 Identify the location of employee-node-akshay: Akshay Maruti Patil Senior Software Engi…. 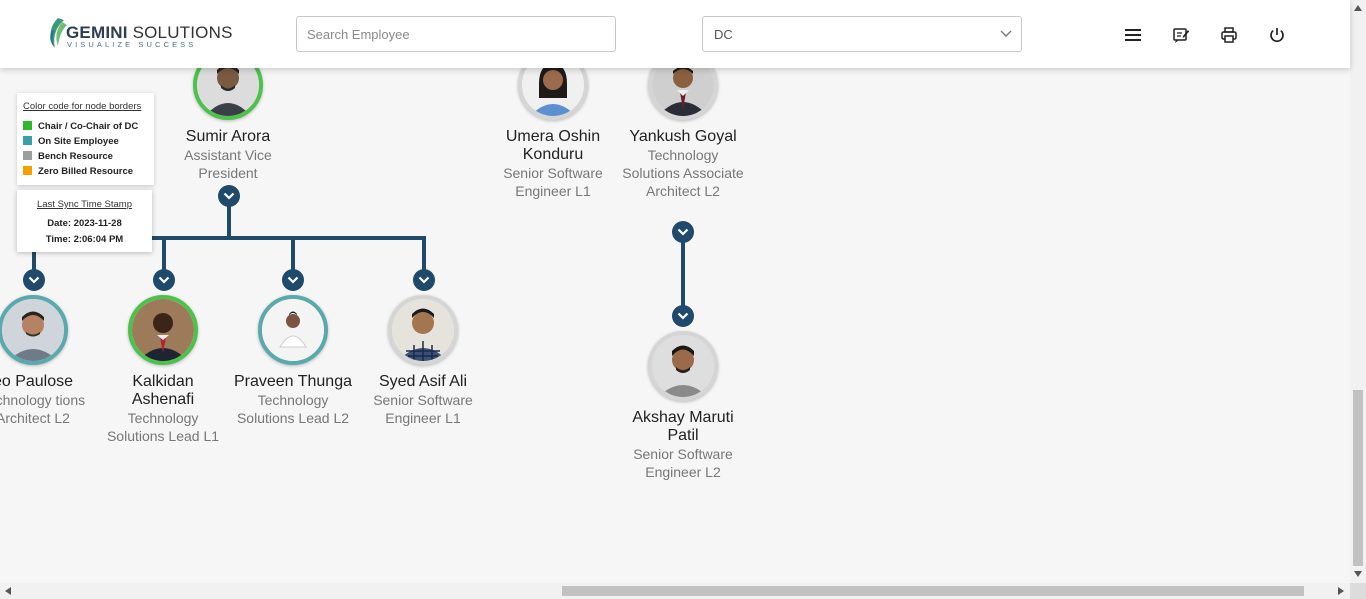
(683, 406).